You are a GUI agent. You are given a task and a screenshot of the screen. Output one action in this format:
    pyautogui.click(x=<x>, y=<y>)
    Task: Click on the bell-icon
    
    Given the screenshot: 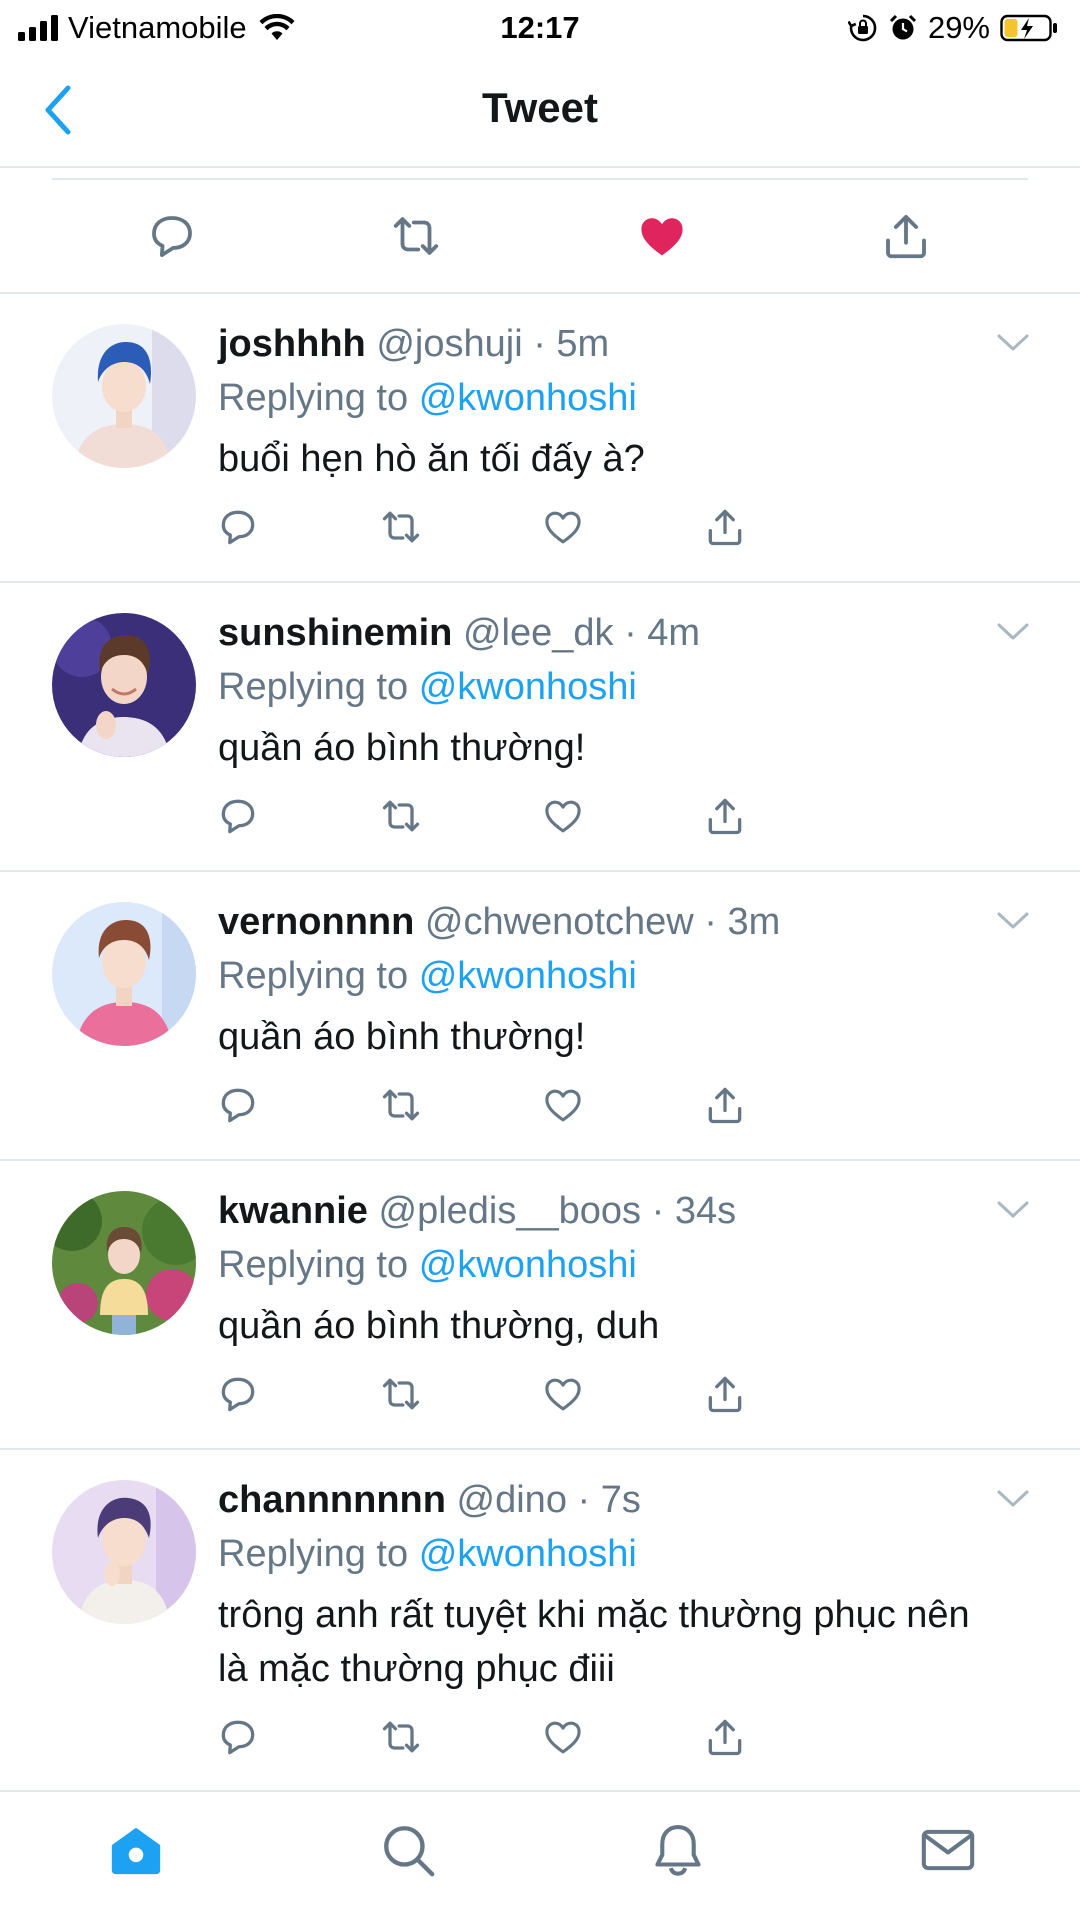 What is the action you would take?
    pyautogui.click(x=678, y=1850)
    